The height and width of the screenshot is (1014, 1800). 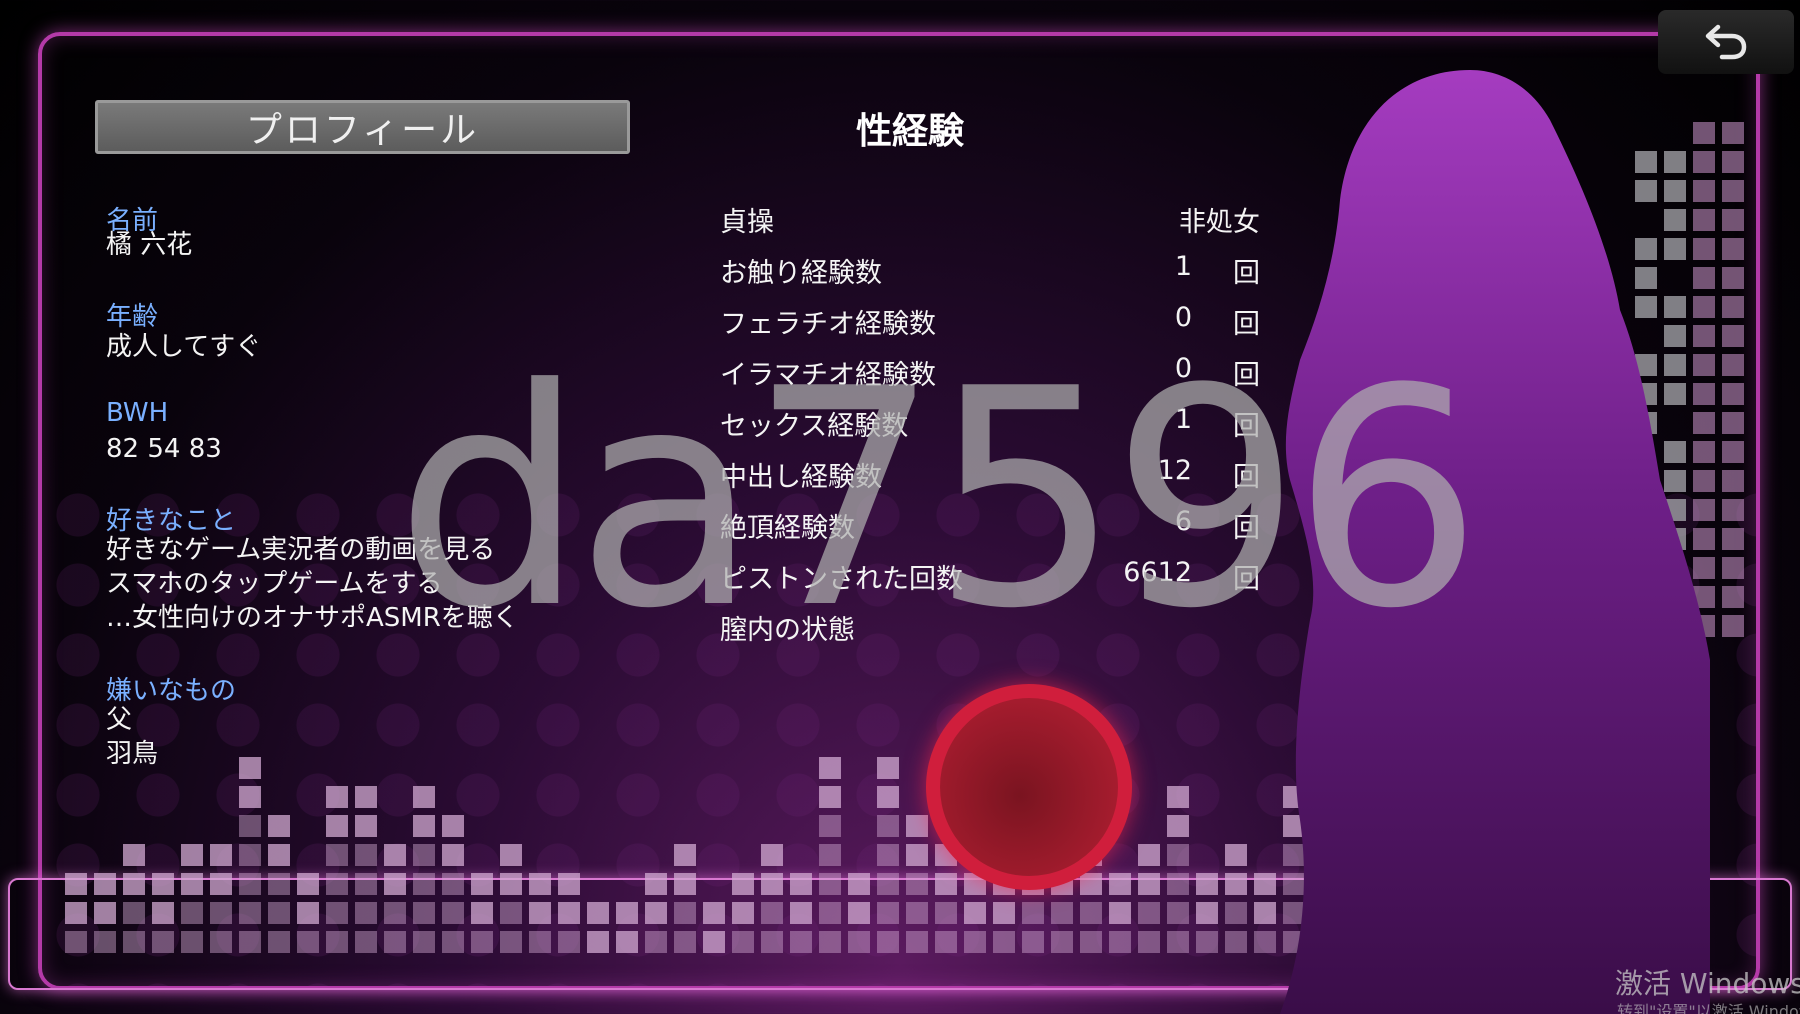 What do you see at coordinates (747, 222) in the screenshot?
I see `experience-label: 貞操` at bounding box center [747, 222].